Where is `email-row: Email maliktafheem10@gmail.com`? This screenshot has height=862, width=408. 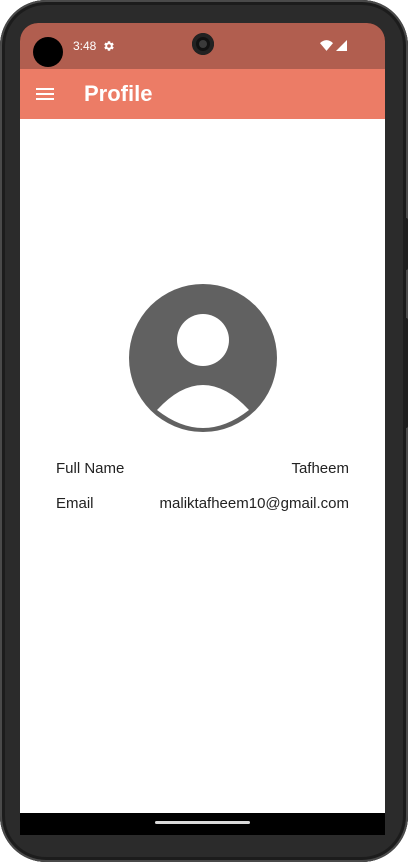 email-row: Email maliktafheem10@gmail.com is located at coordinates (202, 504).